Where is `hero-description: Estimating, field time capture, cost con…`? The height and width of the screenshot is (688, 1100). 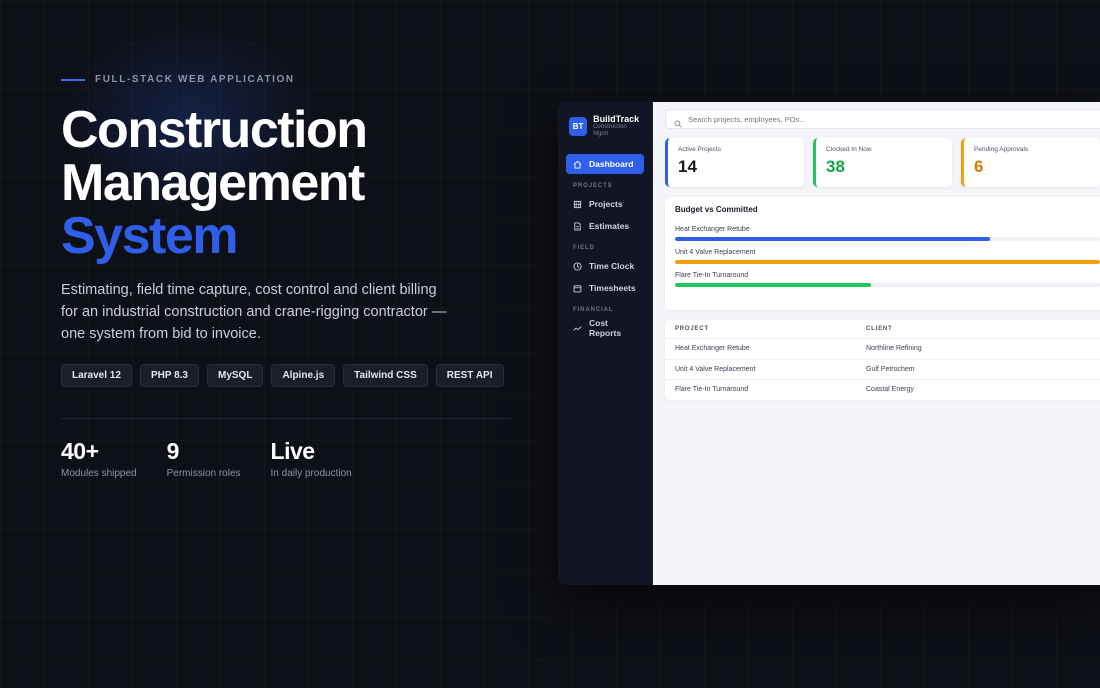
hero-description: Estimating, field time capture, cost con… is located at coordinates (254, 312).